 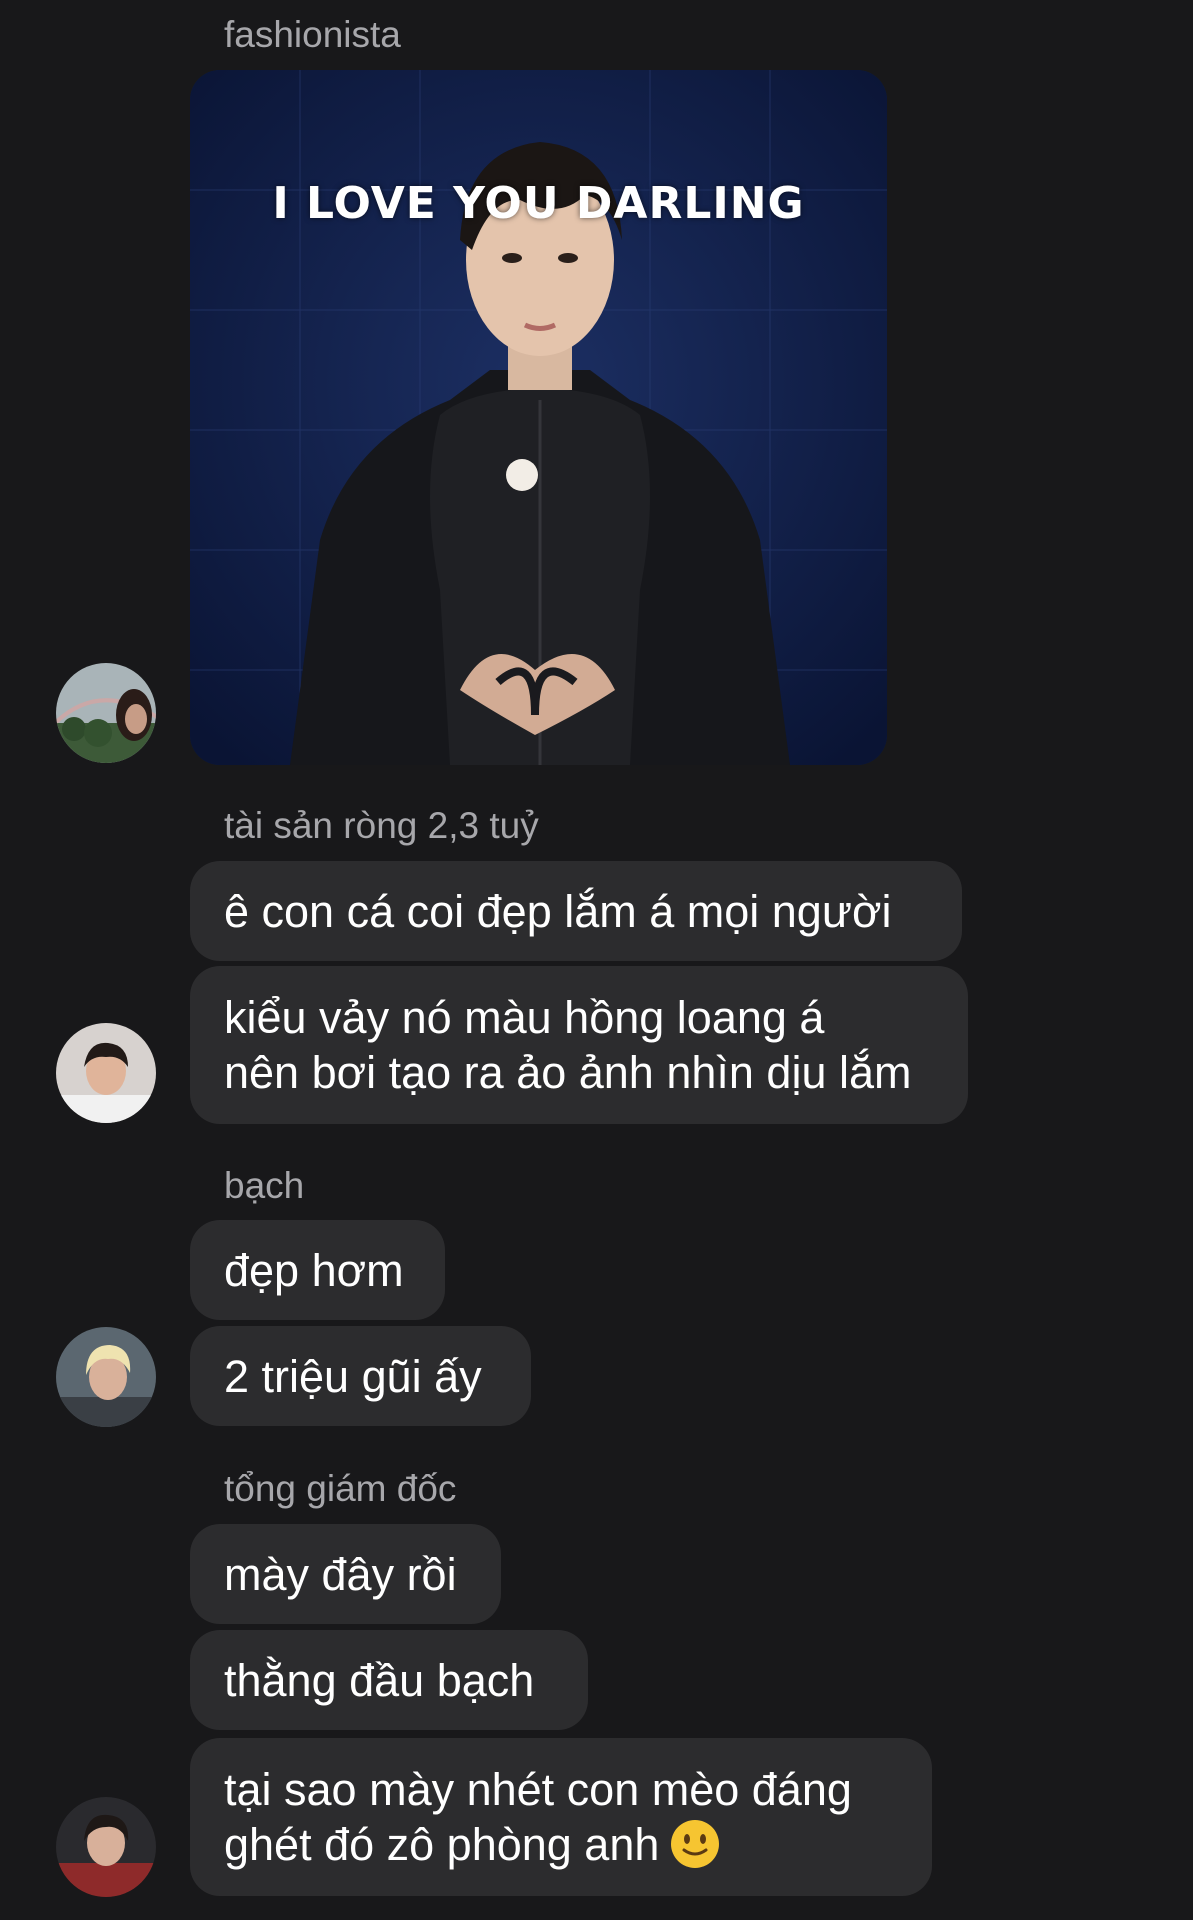 I want to click on message-text: tại sao mày nhét con mèo đáng, so click(x=538, y=1789).